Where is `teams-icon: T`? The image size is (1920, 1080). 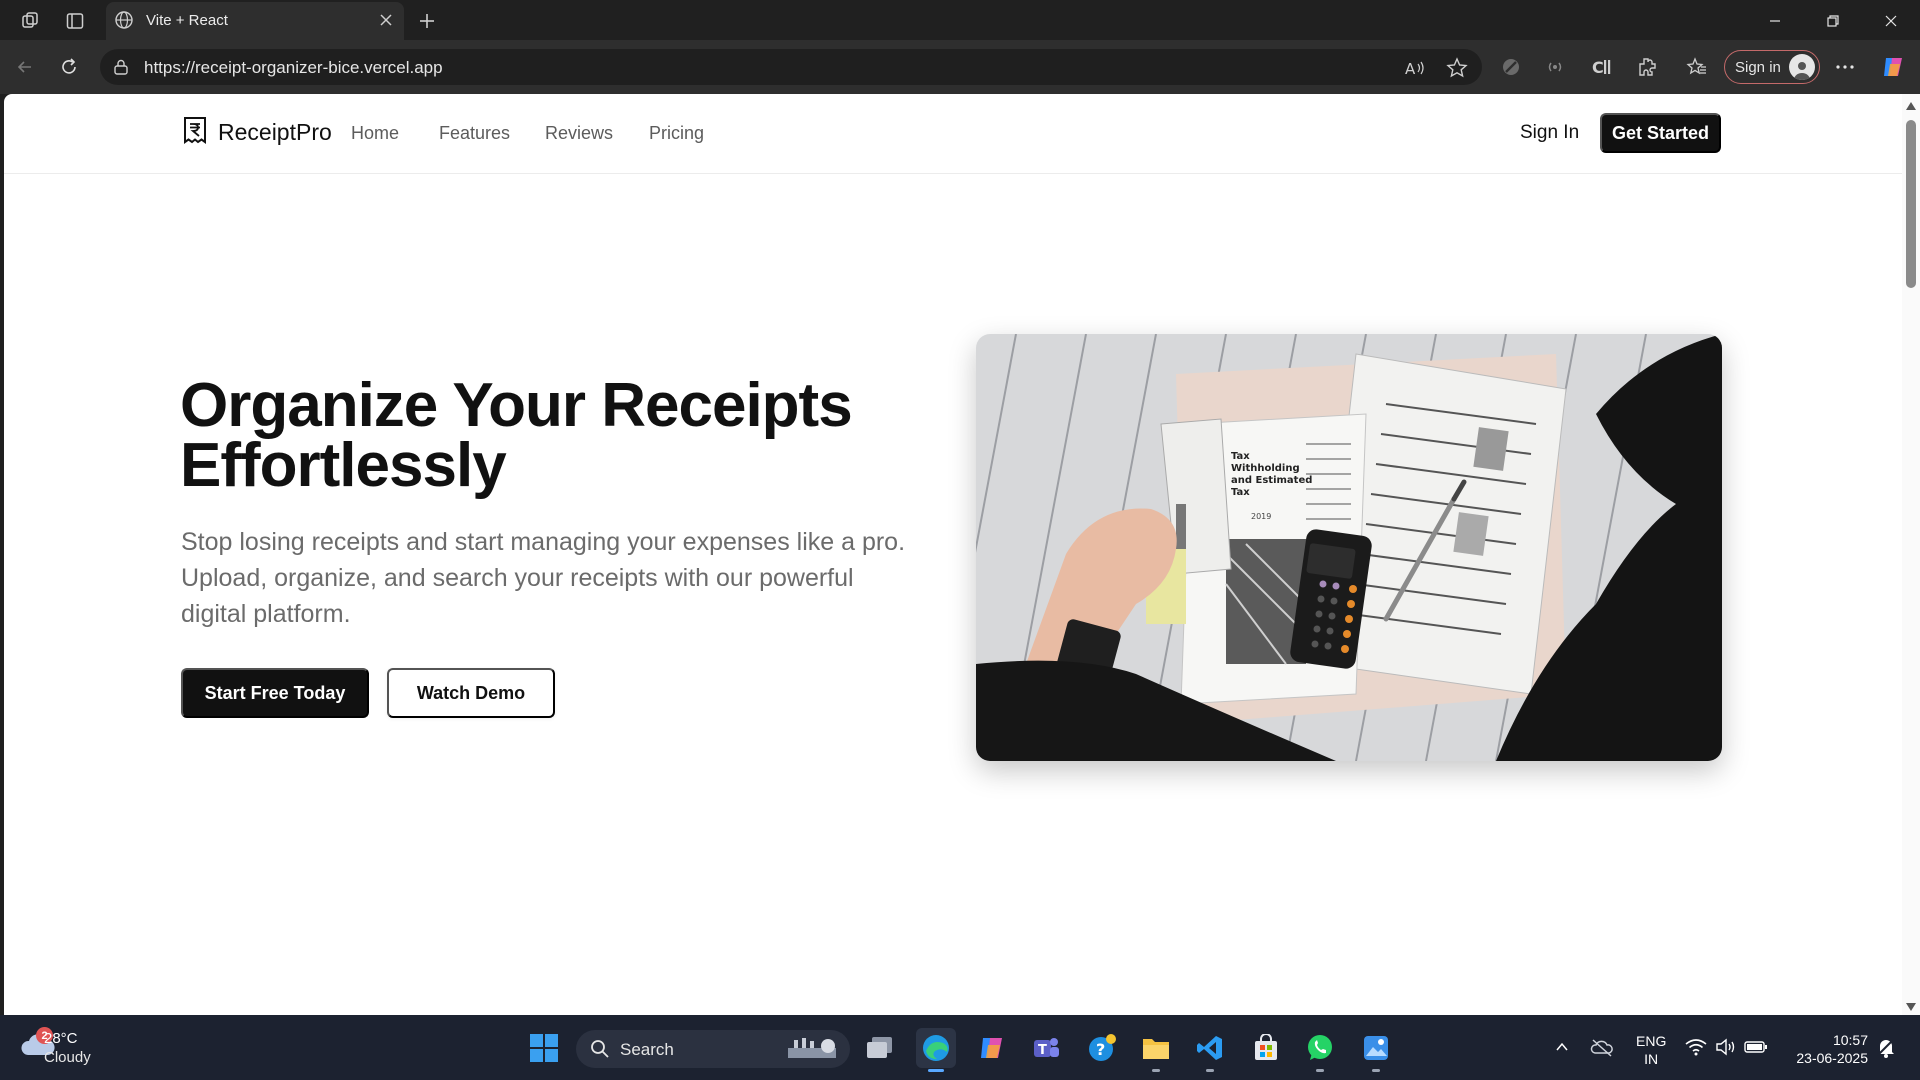 teams-icon: T is located at coordinates (1046, 1048).